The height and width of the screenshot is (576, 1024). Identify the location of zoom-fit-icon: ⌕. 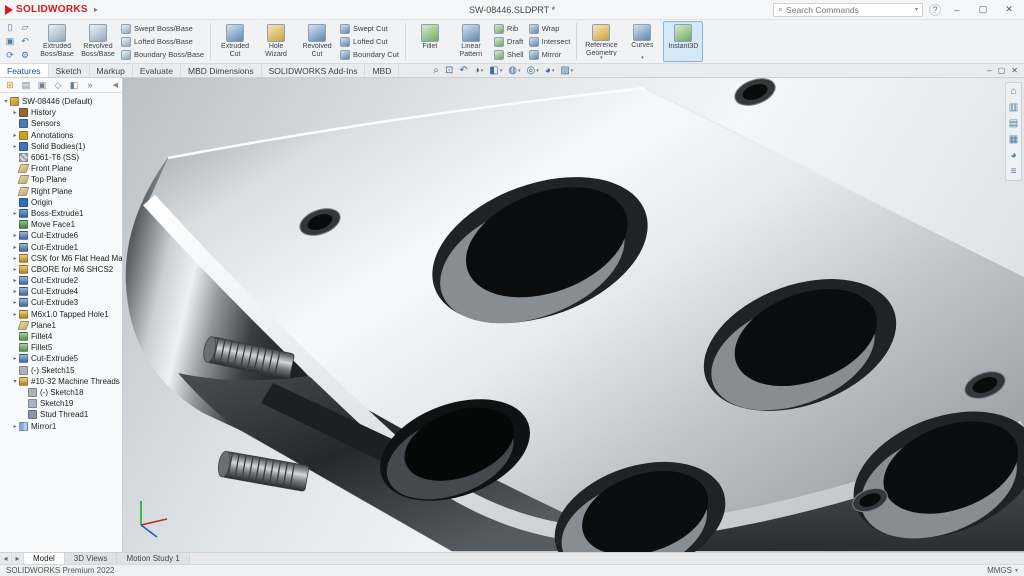
(436, 70).